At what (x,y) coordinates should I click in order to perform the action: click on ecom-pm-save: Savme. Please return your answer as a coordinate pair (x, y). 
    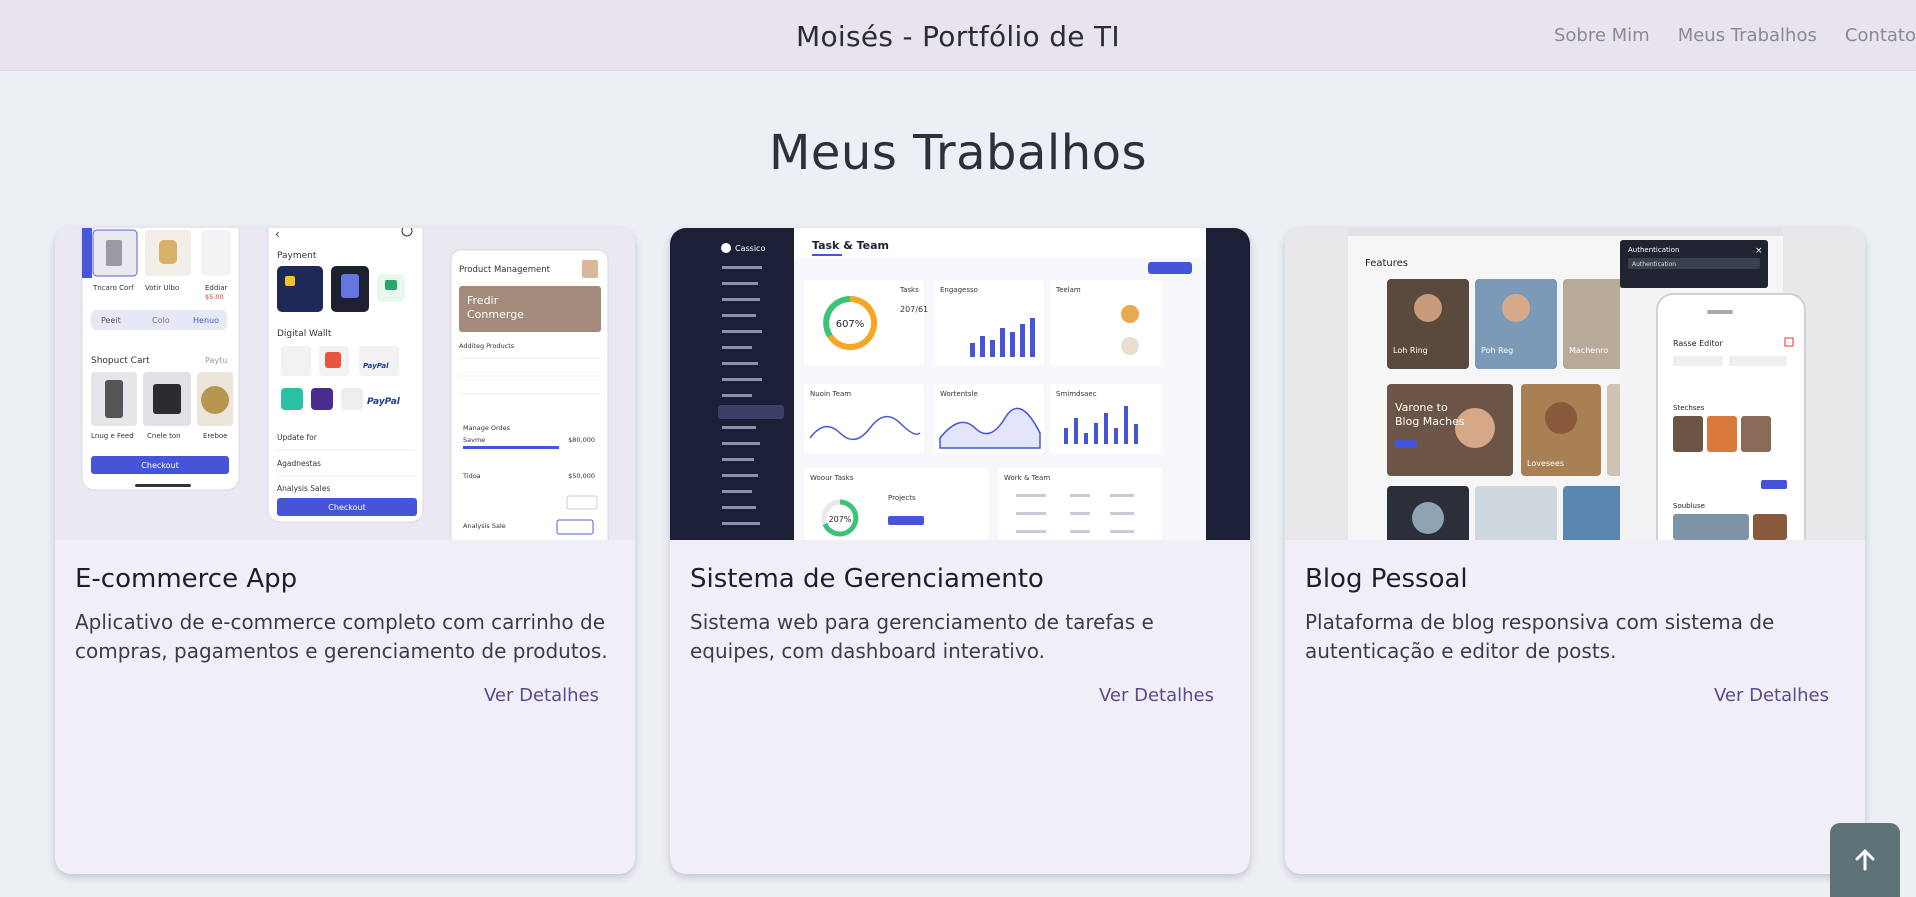
    Looking at the image, I should click on (474, 440).